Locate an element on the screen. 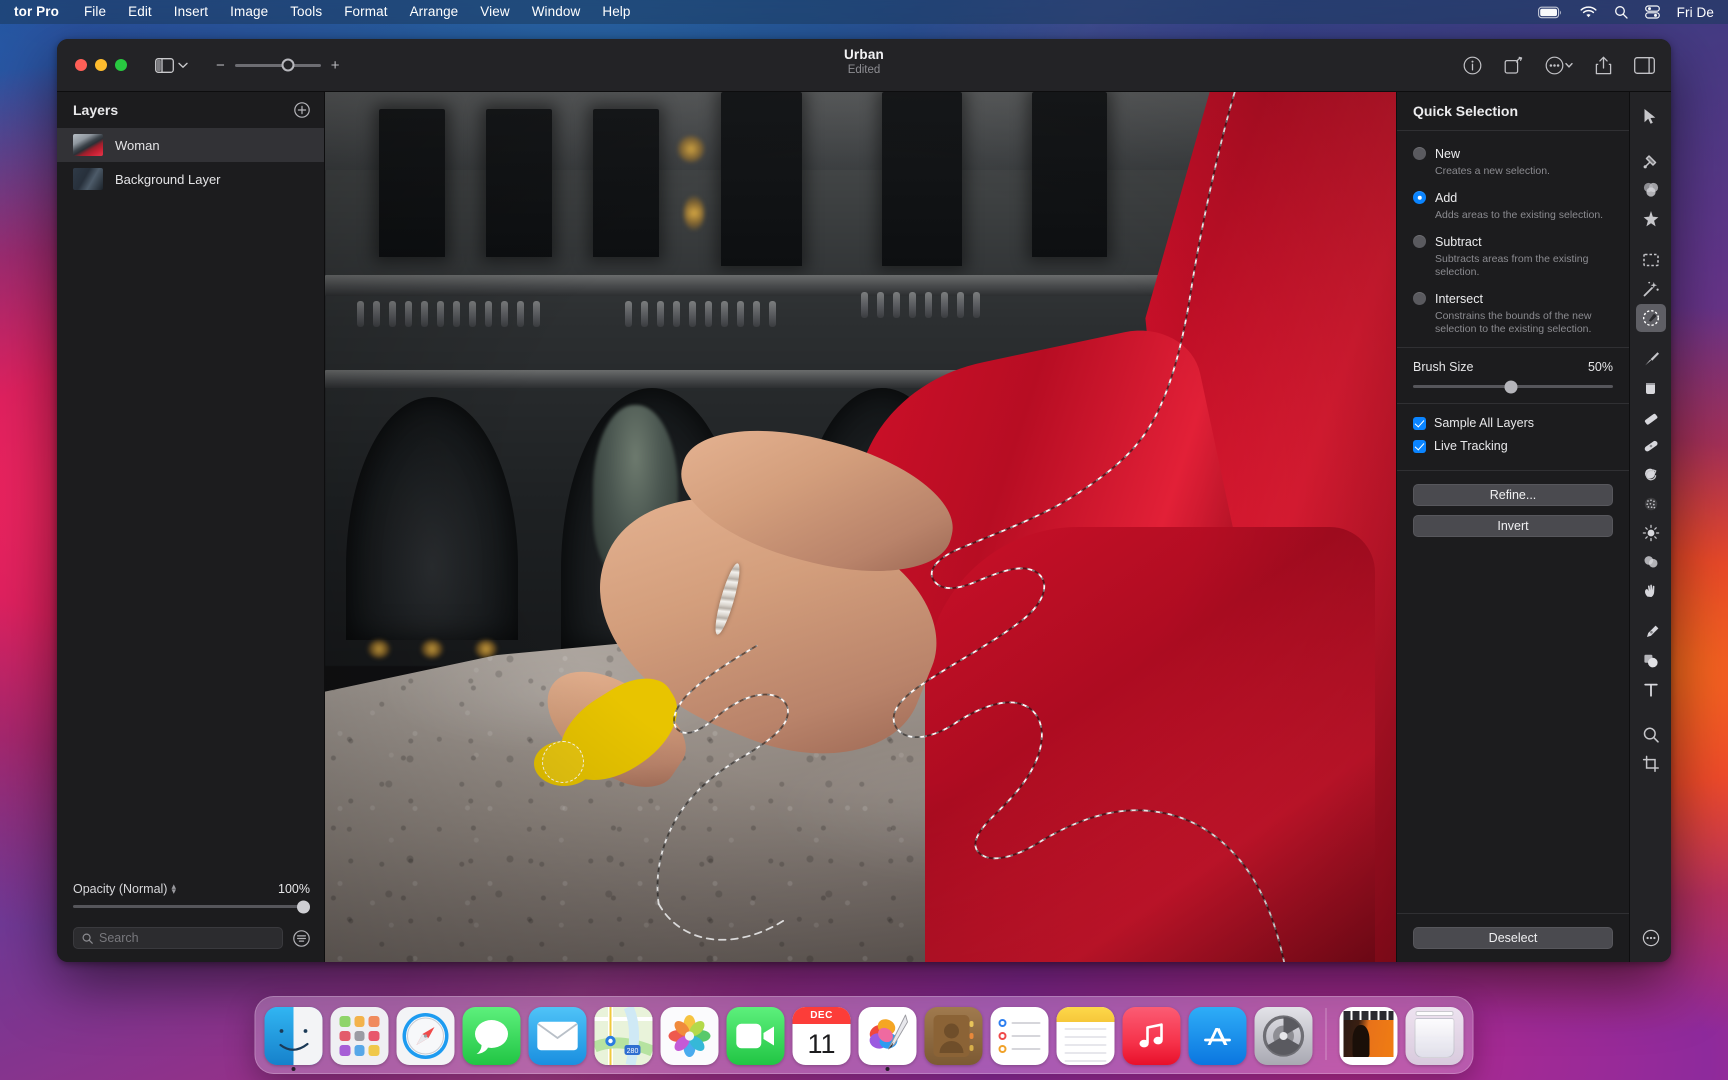 The width and height of the screenshot is (1728, 1080). control-center-icon is located at coordinates (1652, 12).